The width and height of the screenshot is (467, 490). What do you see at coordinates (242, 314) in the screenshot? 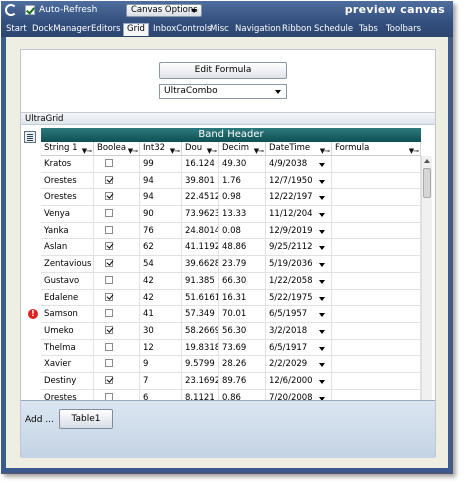
I see `dec-cell: 70.01` at bounding box center [242, 314].